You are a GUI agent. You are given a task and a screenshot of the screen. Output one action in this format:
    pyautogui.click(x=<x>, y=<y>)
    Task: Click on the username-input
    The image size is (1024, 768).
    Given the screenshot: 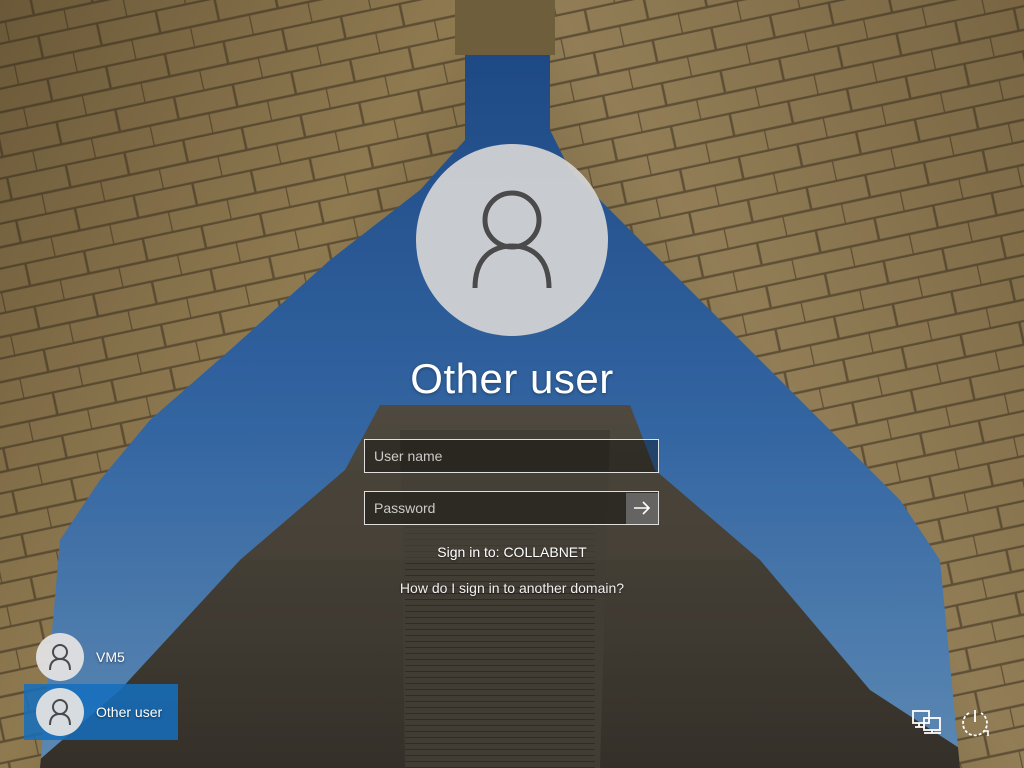 What is the action you would take?
    pyautogui.click(x=511, y=456)
    